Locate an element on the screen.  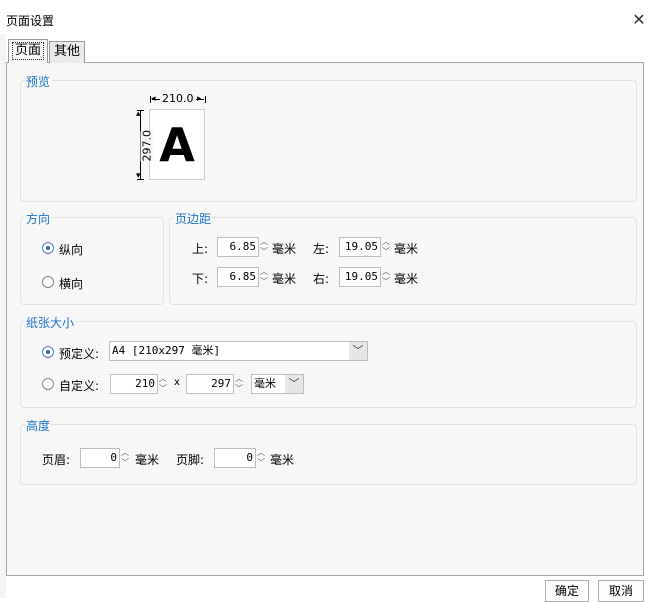
margin-top-spinner: ︿ ﹀ is located at coordinates (264, 247).